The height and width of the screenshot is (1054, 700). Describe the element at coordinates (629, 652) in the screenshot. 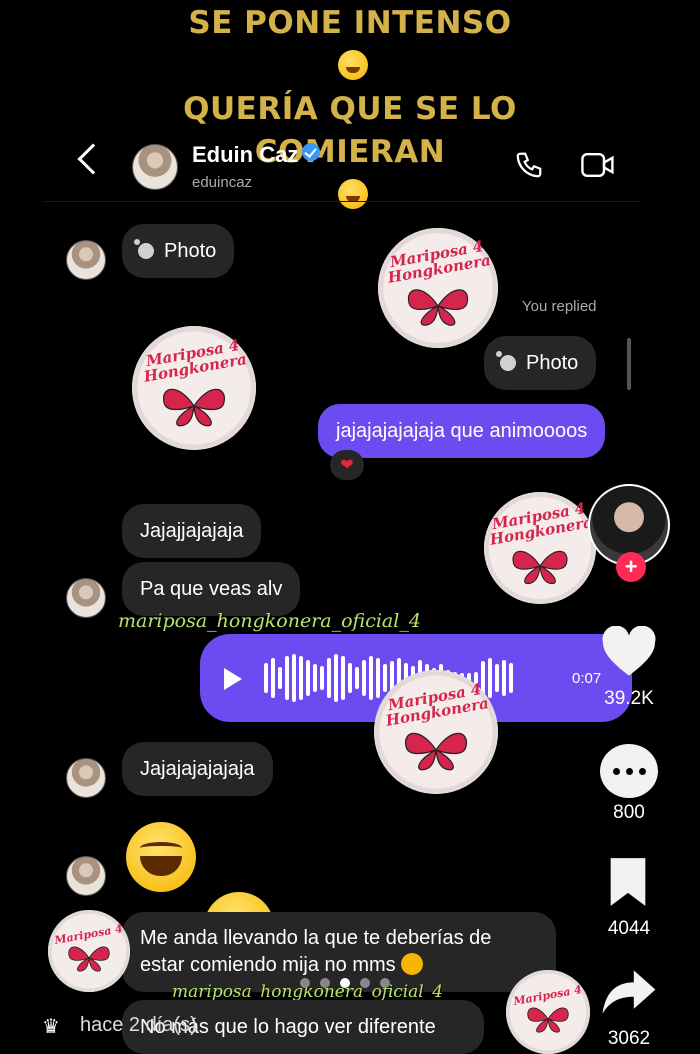

I see `like-heart-icon` at that location.